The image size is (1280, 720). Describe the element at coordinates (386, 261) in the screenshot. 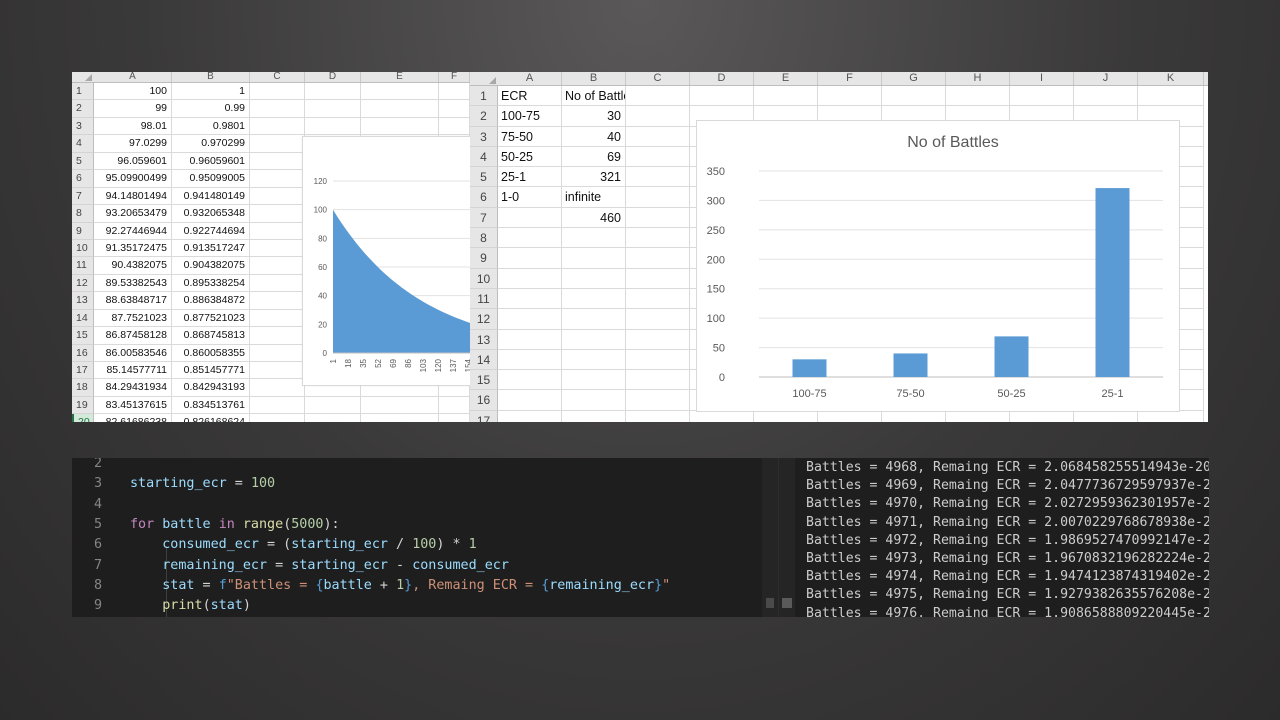

I see `decay-area-chart: 0 20 40 60 80 100 120 1 18 35 52 69 86 103 120 137 154` at that location.